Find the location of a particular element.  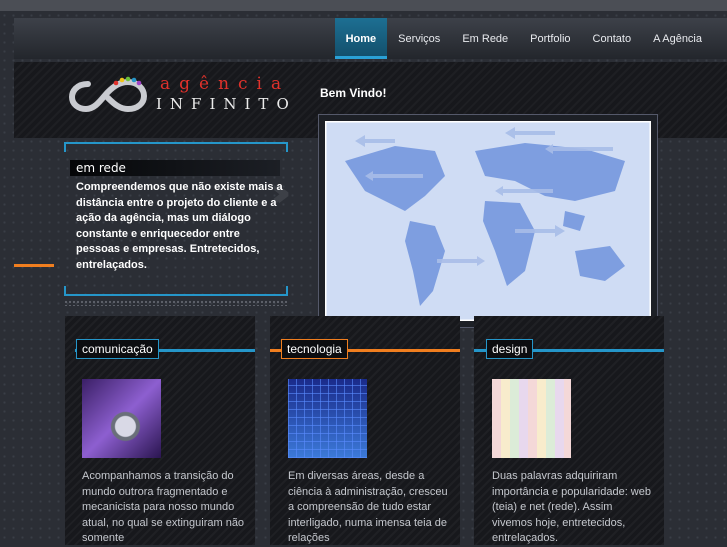

dotted-divider is located at coordinates (176, 303).